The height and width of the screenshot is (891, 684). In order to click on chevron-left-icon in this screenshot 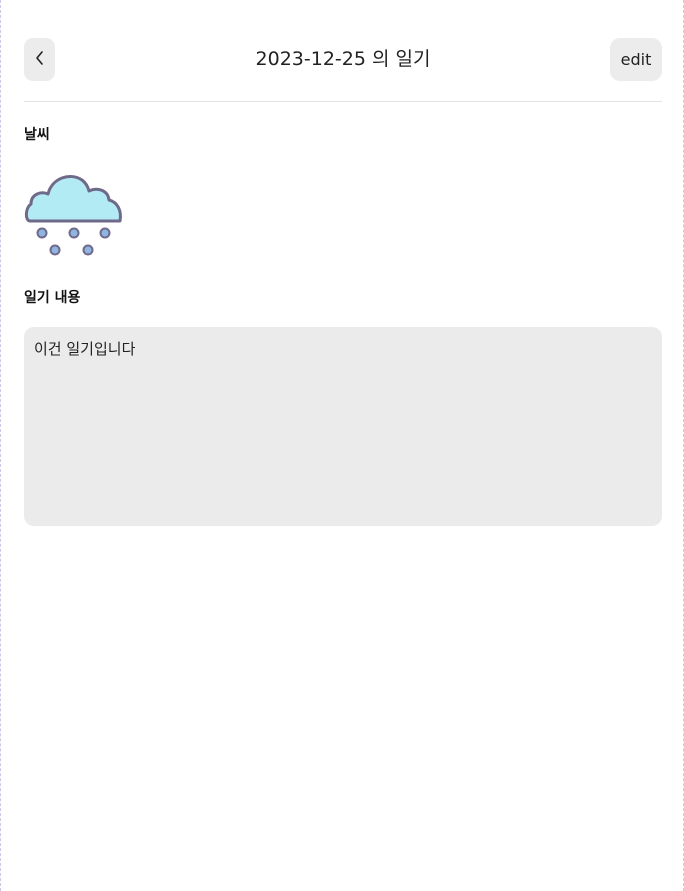, I will do `click(40, 60)`.